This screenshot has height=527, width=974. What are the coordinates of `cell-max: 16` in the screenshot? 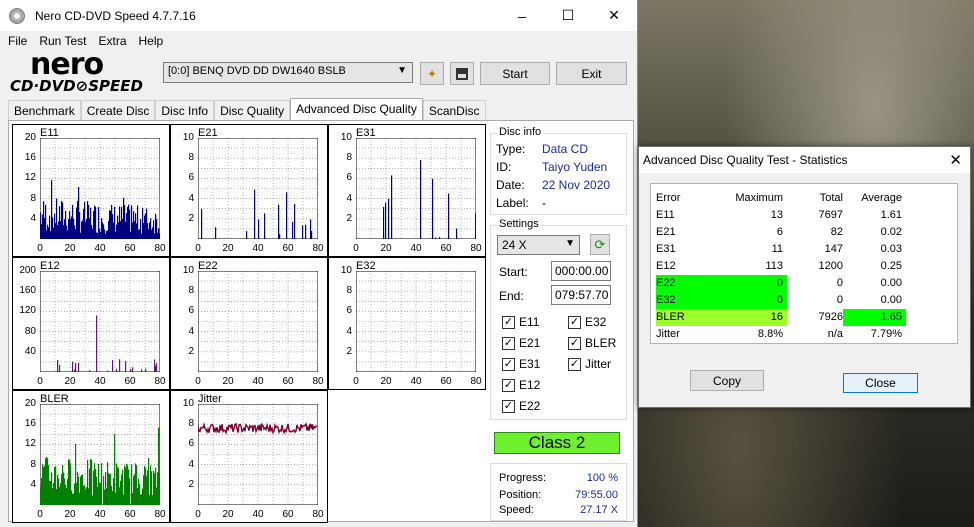 It's located at (756, 317).